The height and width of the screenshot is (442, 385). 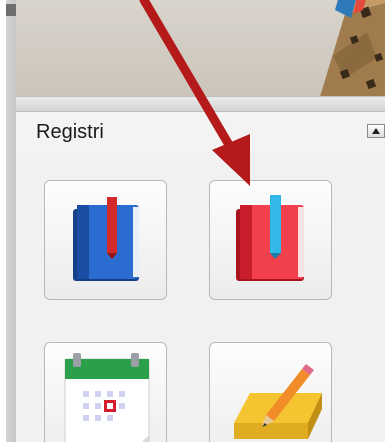 I want to click on red-book-icon, so click(x=270, y=238).